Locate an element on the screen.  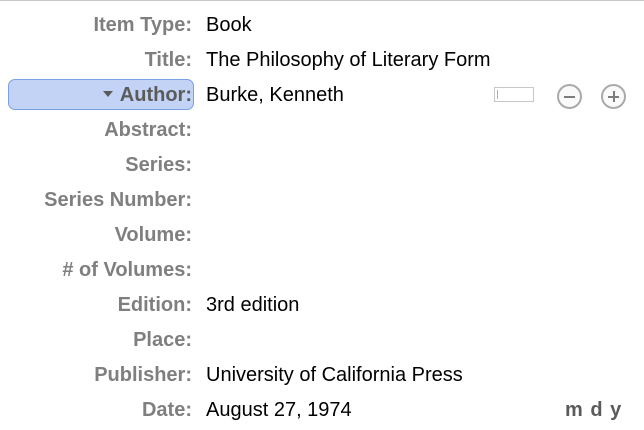
minus-bar is located at coordinates (569, 96).